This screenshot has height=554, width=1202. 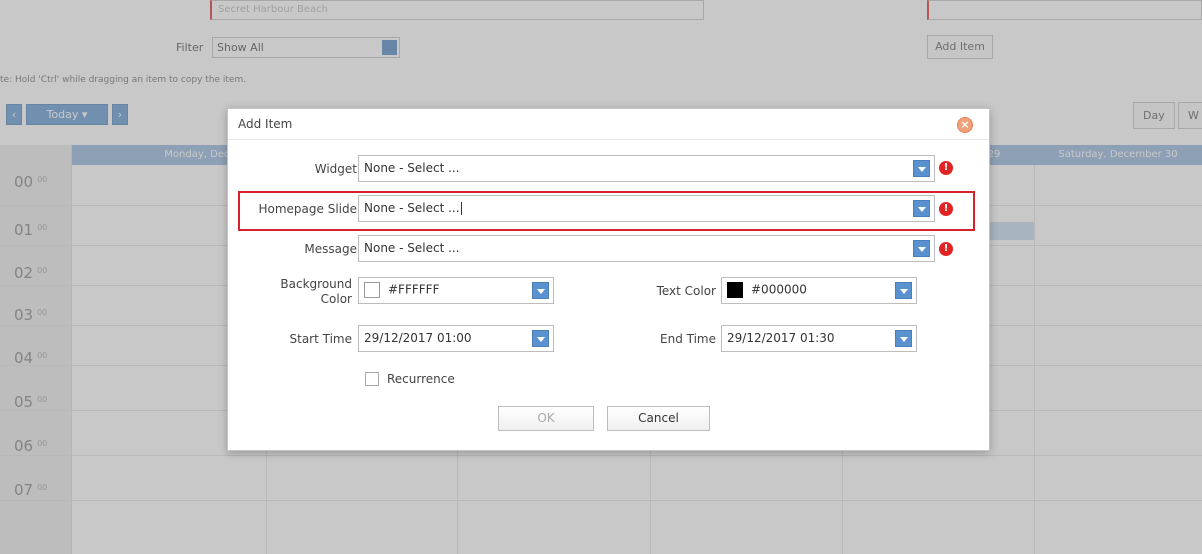 What do you see at coordinates (779, 289) in the screenshot?
I see `text-color-value: #000000` at bounding box center [779, 289].